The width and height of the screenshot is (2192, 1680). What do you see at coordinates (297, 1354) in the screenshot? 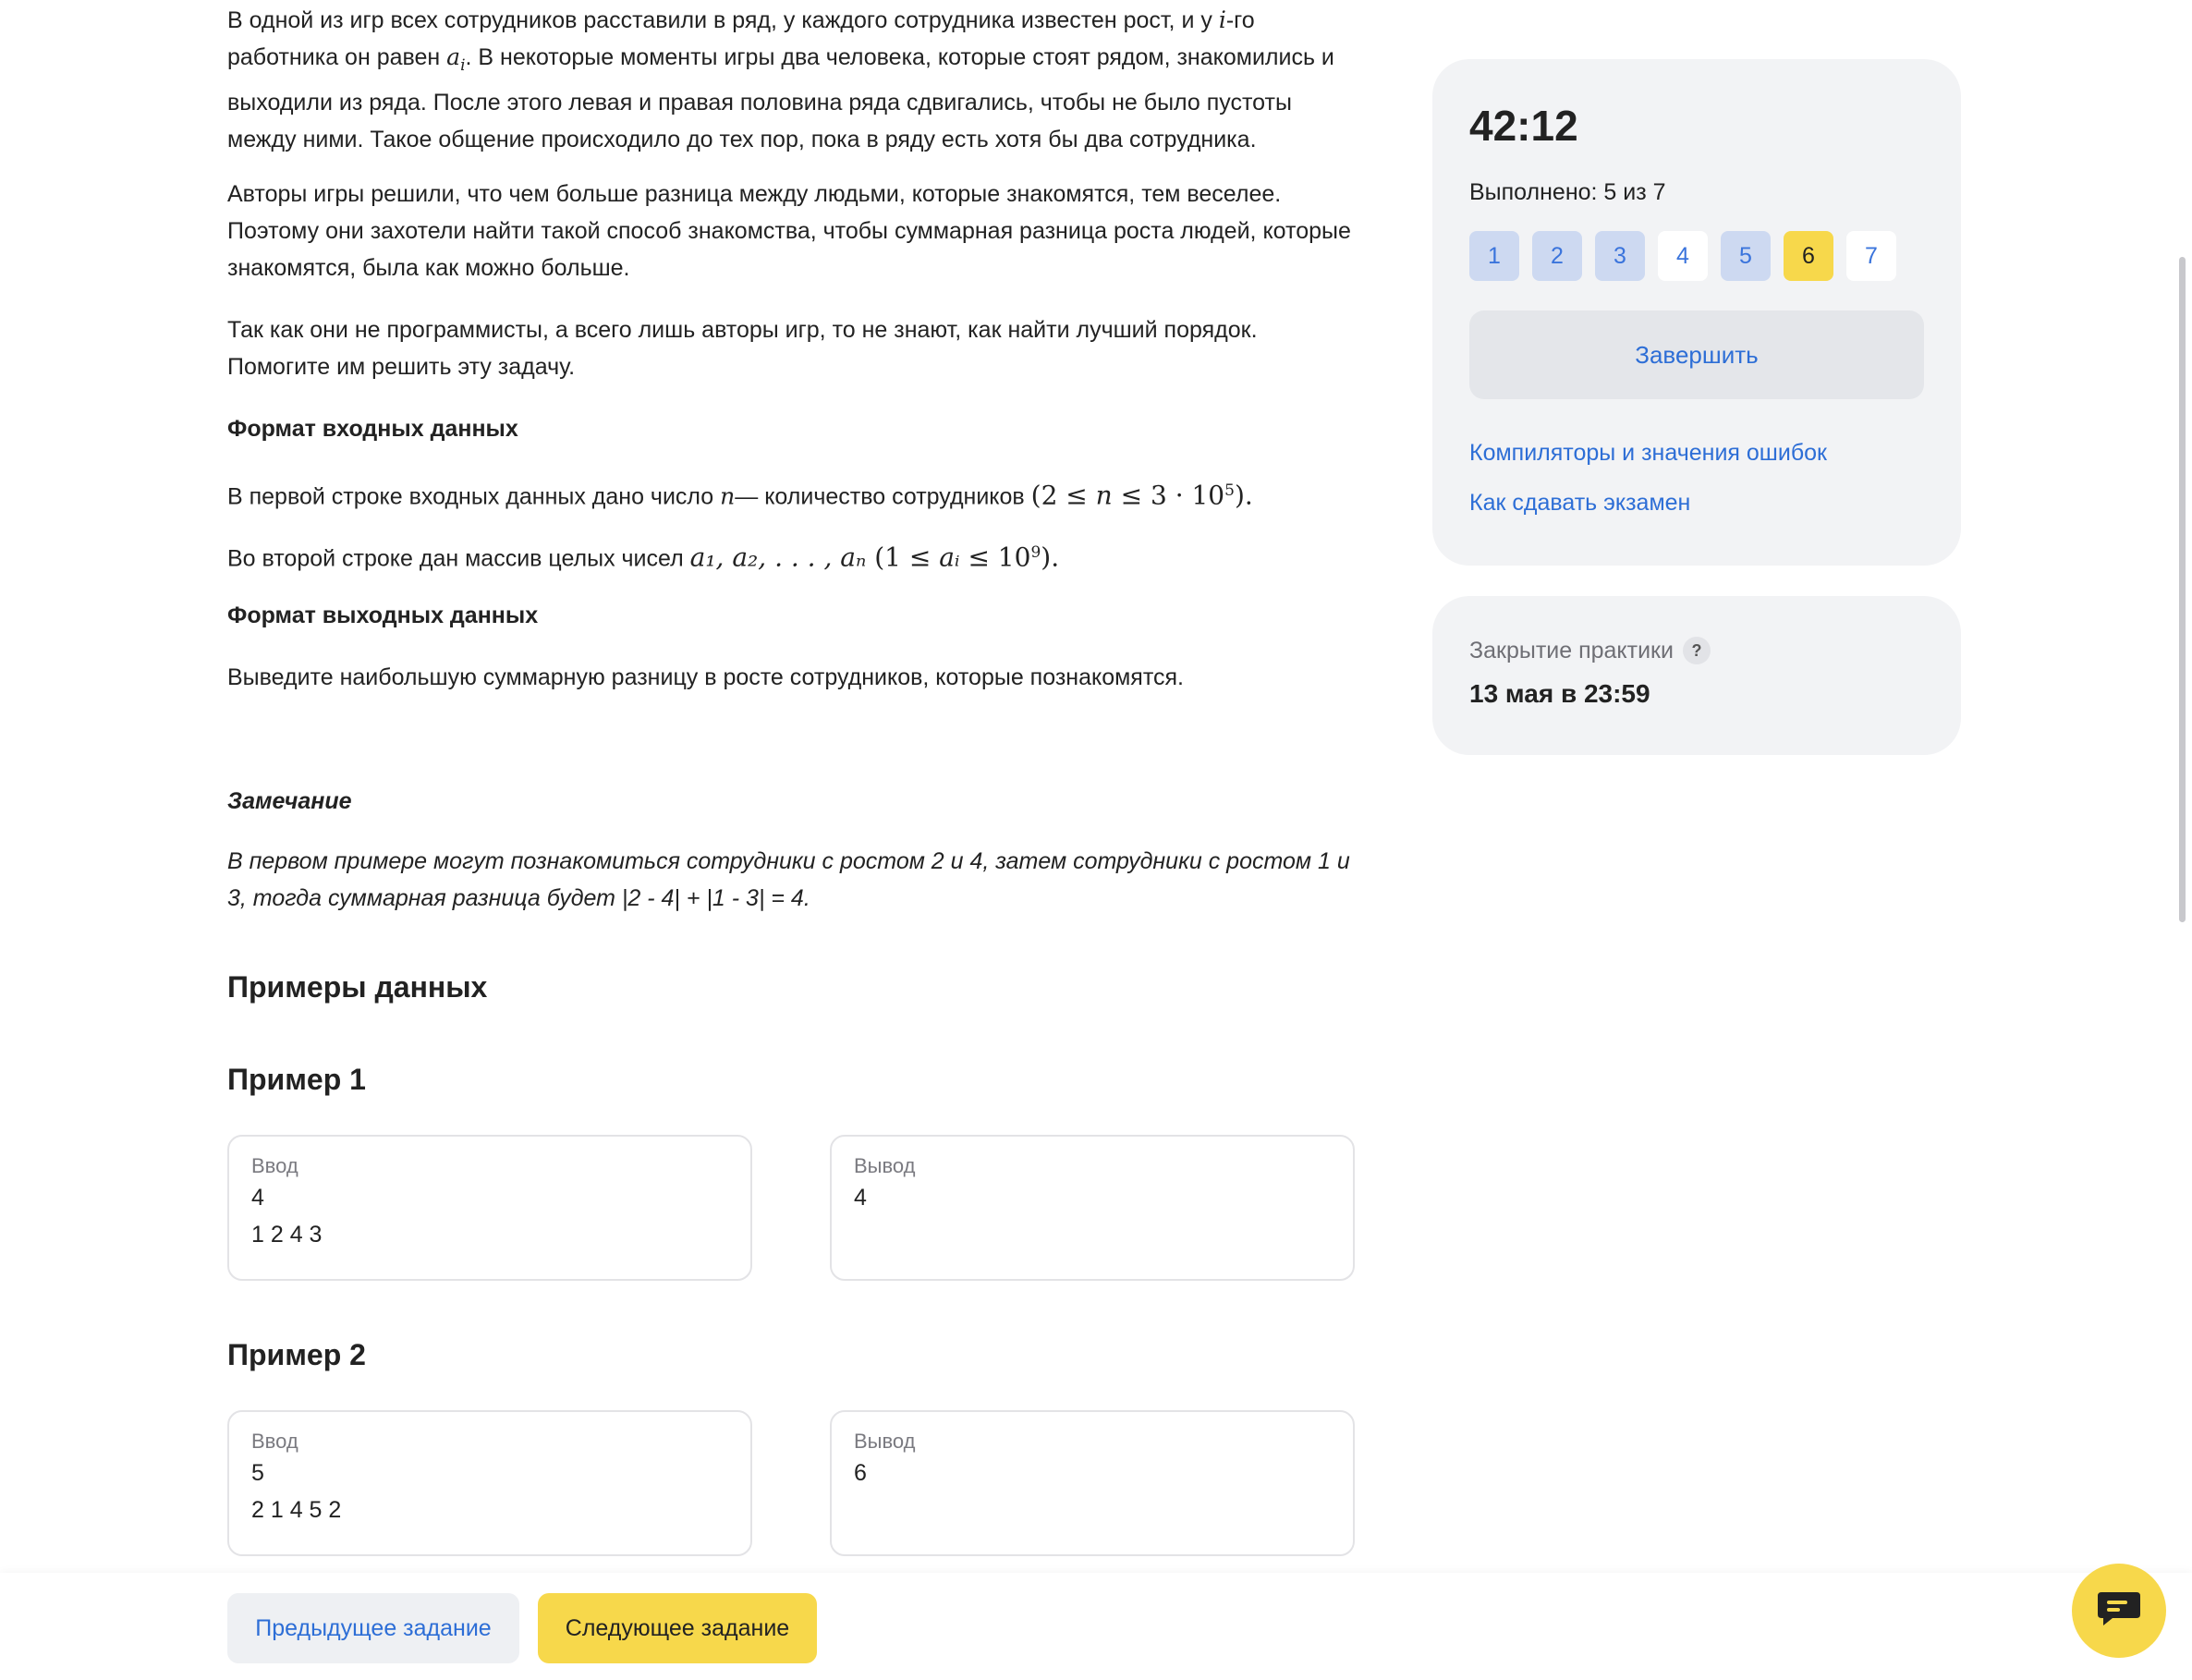
I see `example-2-title: Пример 2` at bounding box center [297, 1354].